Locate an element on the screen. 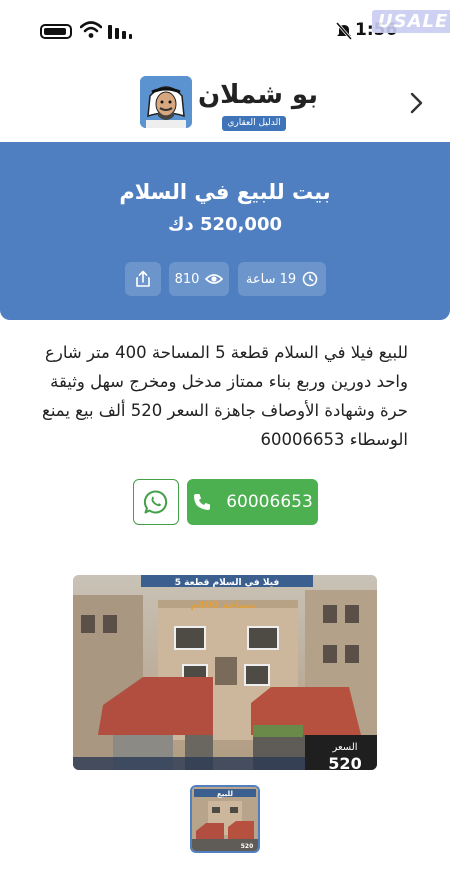 The image size is (450, 878). status-bar: 1:56 USALE is located at coordinates (225, 31).